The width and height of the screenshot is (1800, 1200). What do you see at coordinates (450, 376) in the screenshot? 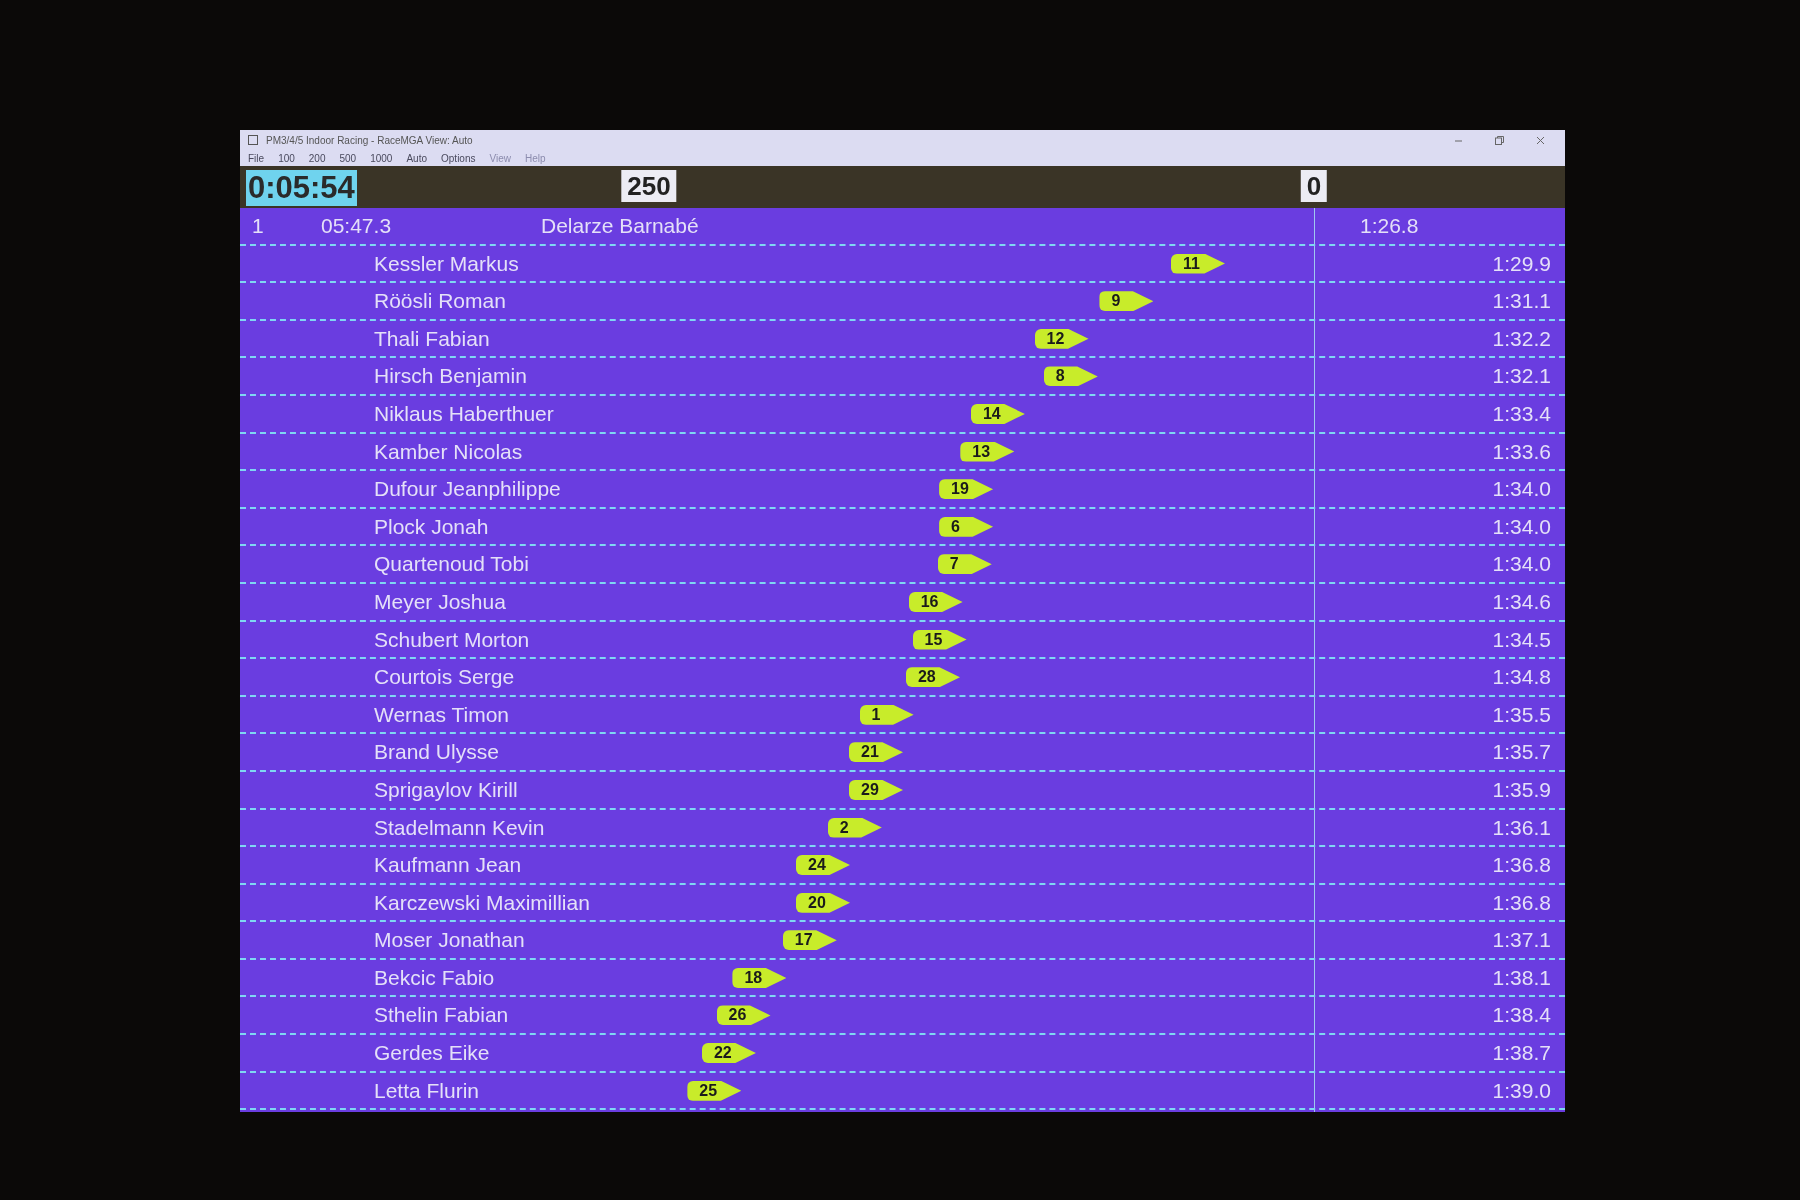
I see `rower-name: Hirsch Benjamin` at bounding box center [450, 376].